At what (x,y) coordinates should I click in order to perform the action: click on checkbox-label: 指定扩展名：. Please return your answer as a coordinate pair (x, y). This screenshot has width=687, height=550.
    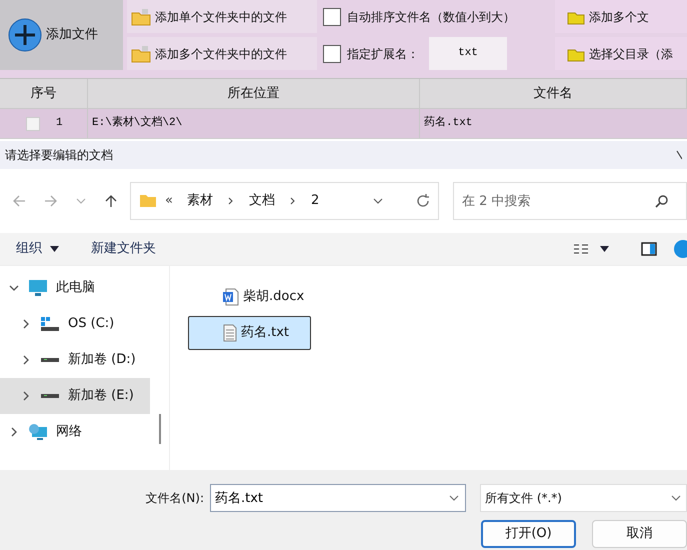
    Looking at the image, I should click on (383, 54).